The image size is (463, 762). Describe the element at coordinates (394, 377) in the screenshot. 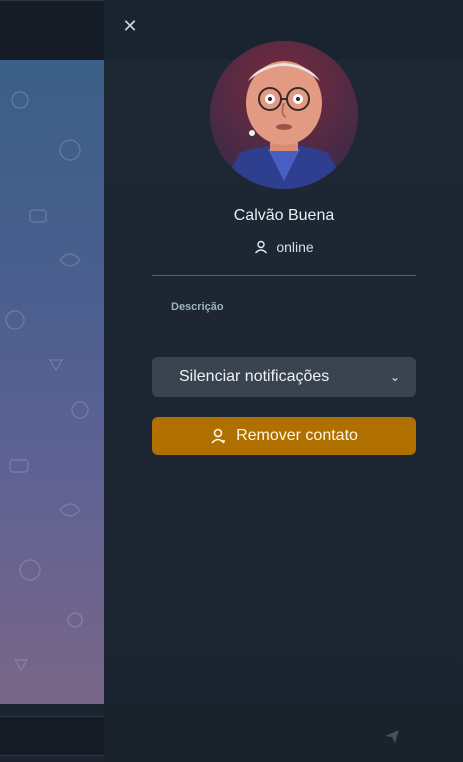

I see `chevron-down-icon: ⌄` at that location.